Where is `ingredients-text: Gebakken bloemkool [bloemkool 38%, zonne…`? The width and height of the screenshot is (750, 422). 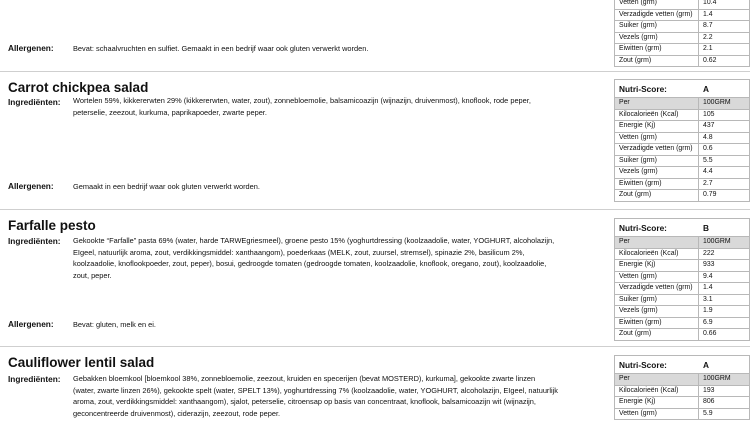
ingredients-text: Gebakken bloemkool [bloemkool 38%, zonne… is located at coordinates (316, 396).